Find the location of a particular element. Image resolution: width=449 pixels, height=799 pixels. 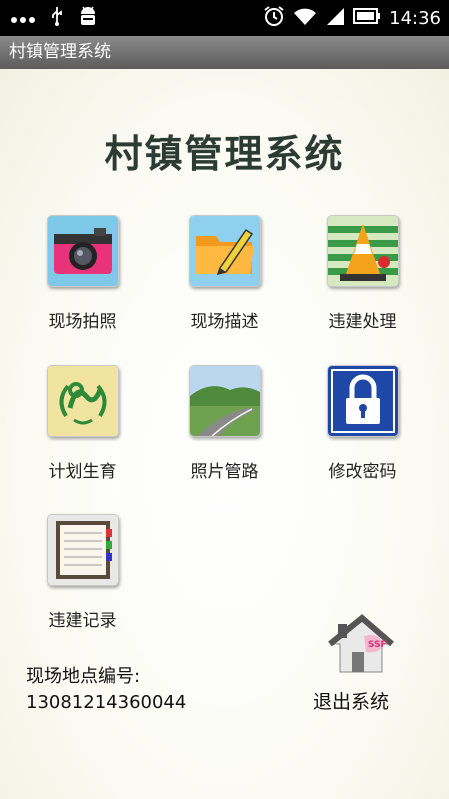

menu-item-label: 违建记录 is located at coordinates (82, 621).